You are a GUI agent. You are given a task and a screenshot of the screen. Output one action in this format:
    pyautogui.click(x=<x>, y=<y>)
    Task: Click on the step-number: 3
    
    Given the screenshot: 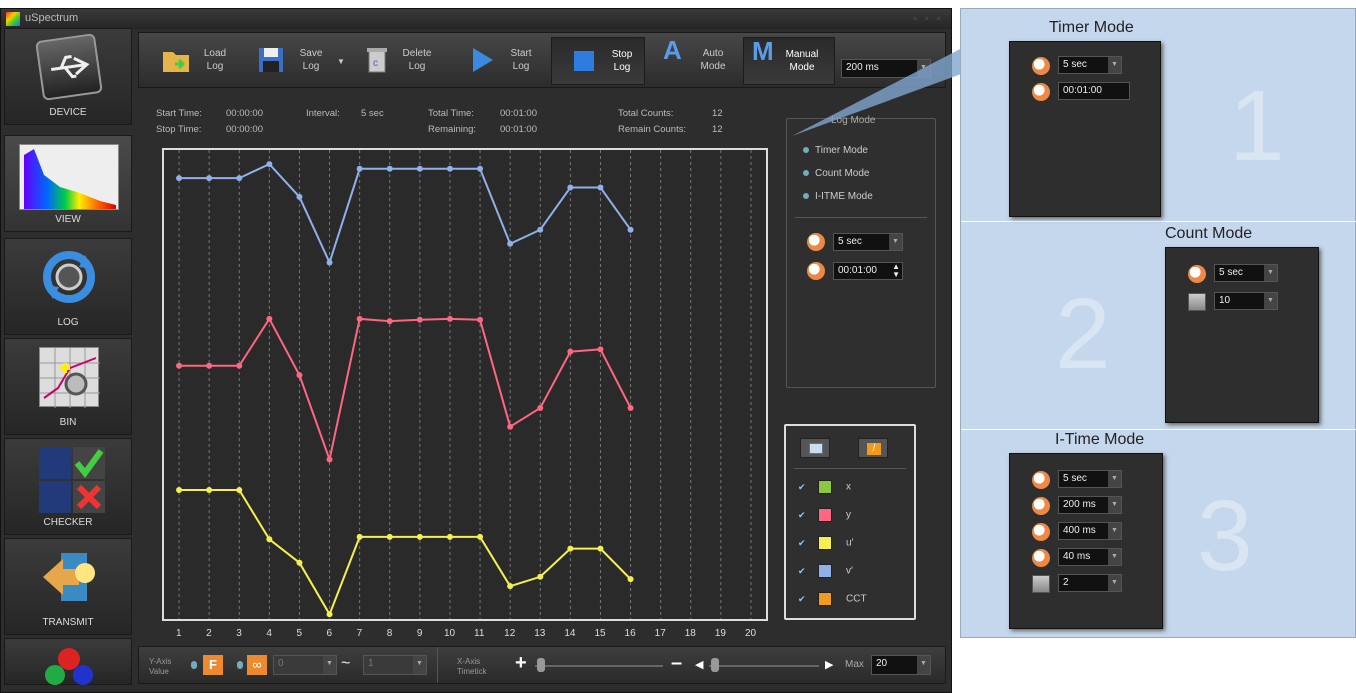 What is the action you would take?
    pyautogui.click(x=1225, y=536)
    